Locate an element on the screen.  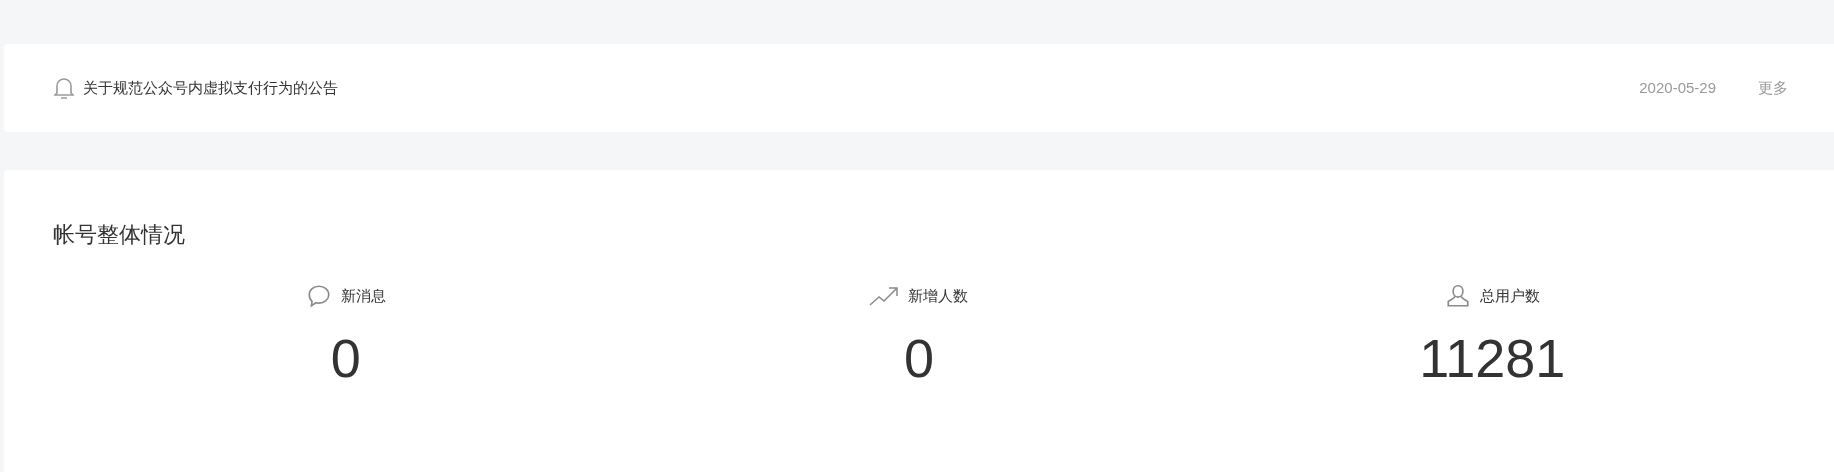
overview-title: 帐号整体情况 is located at coordinates (119, 235).